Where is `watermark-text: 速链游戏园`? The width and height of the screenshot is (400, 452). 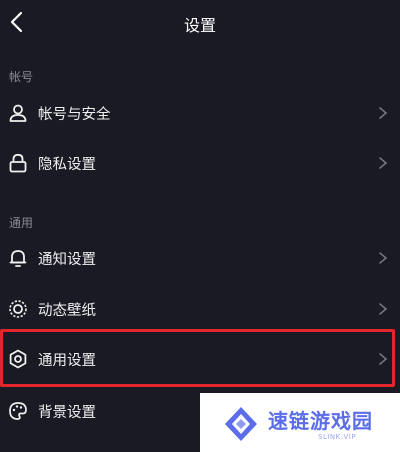
watermark-text: 速链游戏园 is located at coordinates (320, 421).